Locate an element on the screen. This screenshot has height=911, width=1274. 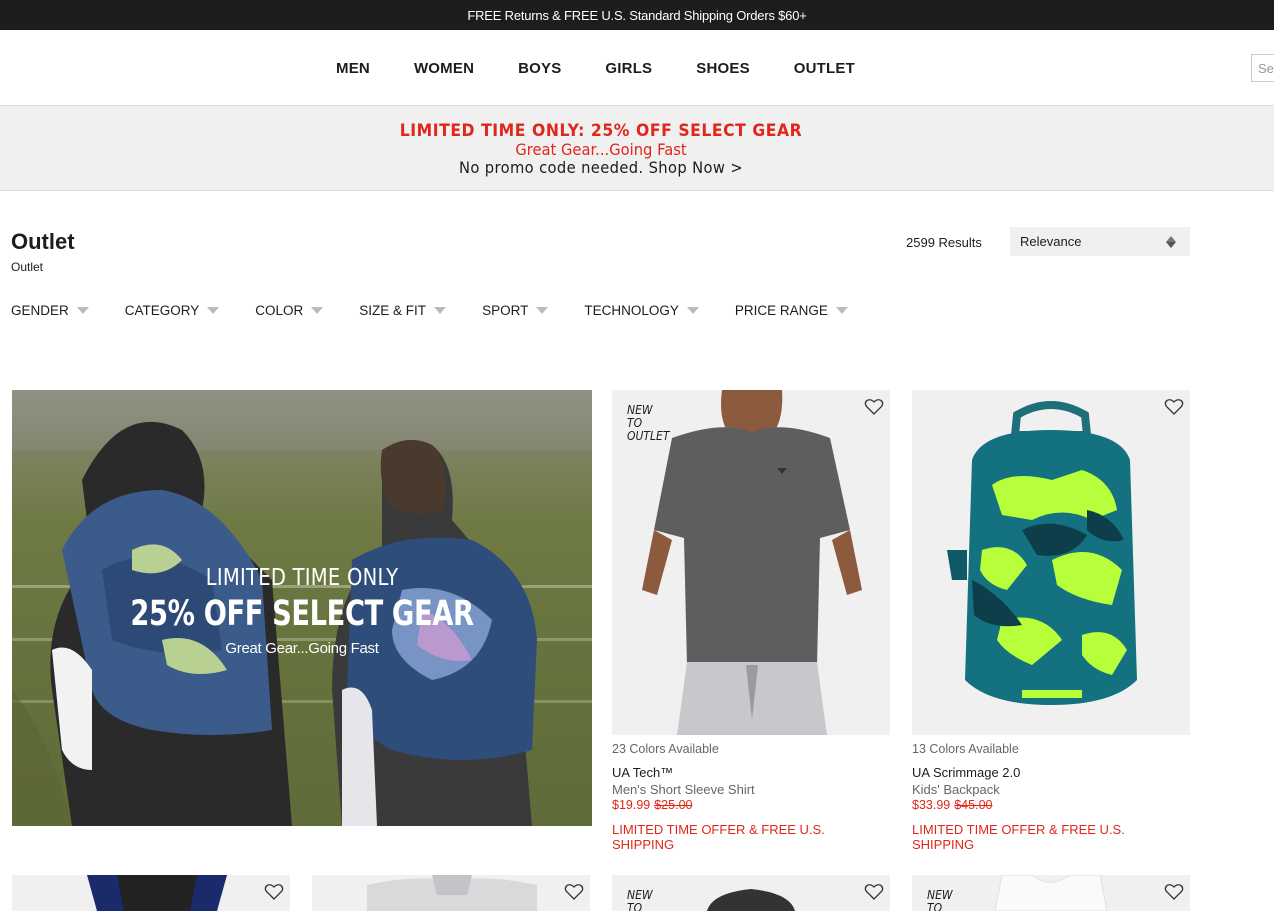
original-price: $25.00 is located at coordinates (673, 805).